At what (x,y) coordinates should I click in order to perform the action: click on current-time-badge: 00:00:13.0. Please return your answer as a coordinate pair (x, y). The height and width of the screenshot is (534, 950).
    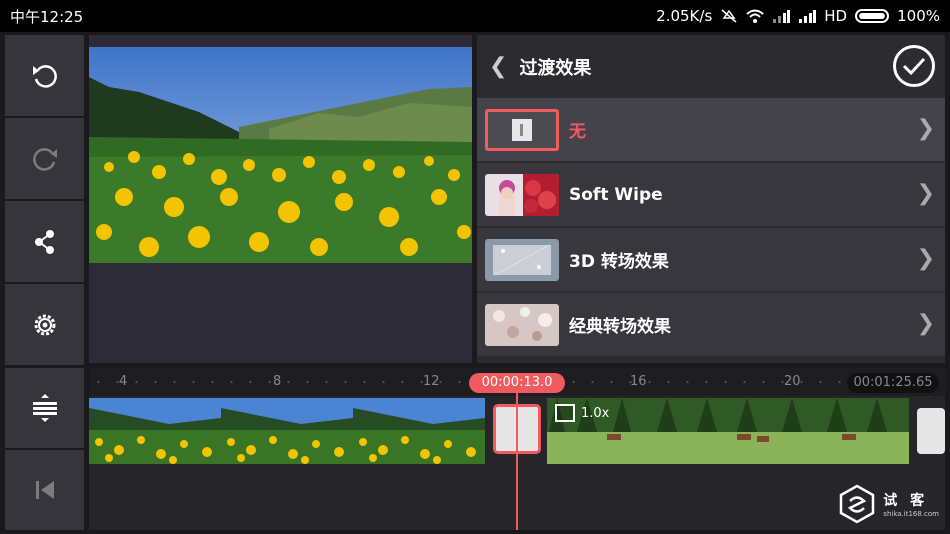
    Looking at the image, I should click on (517, 383).